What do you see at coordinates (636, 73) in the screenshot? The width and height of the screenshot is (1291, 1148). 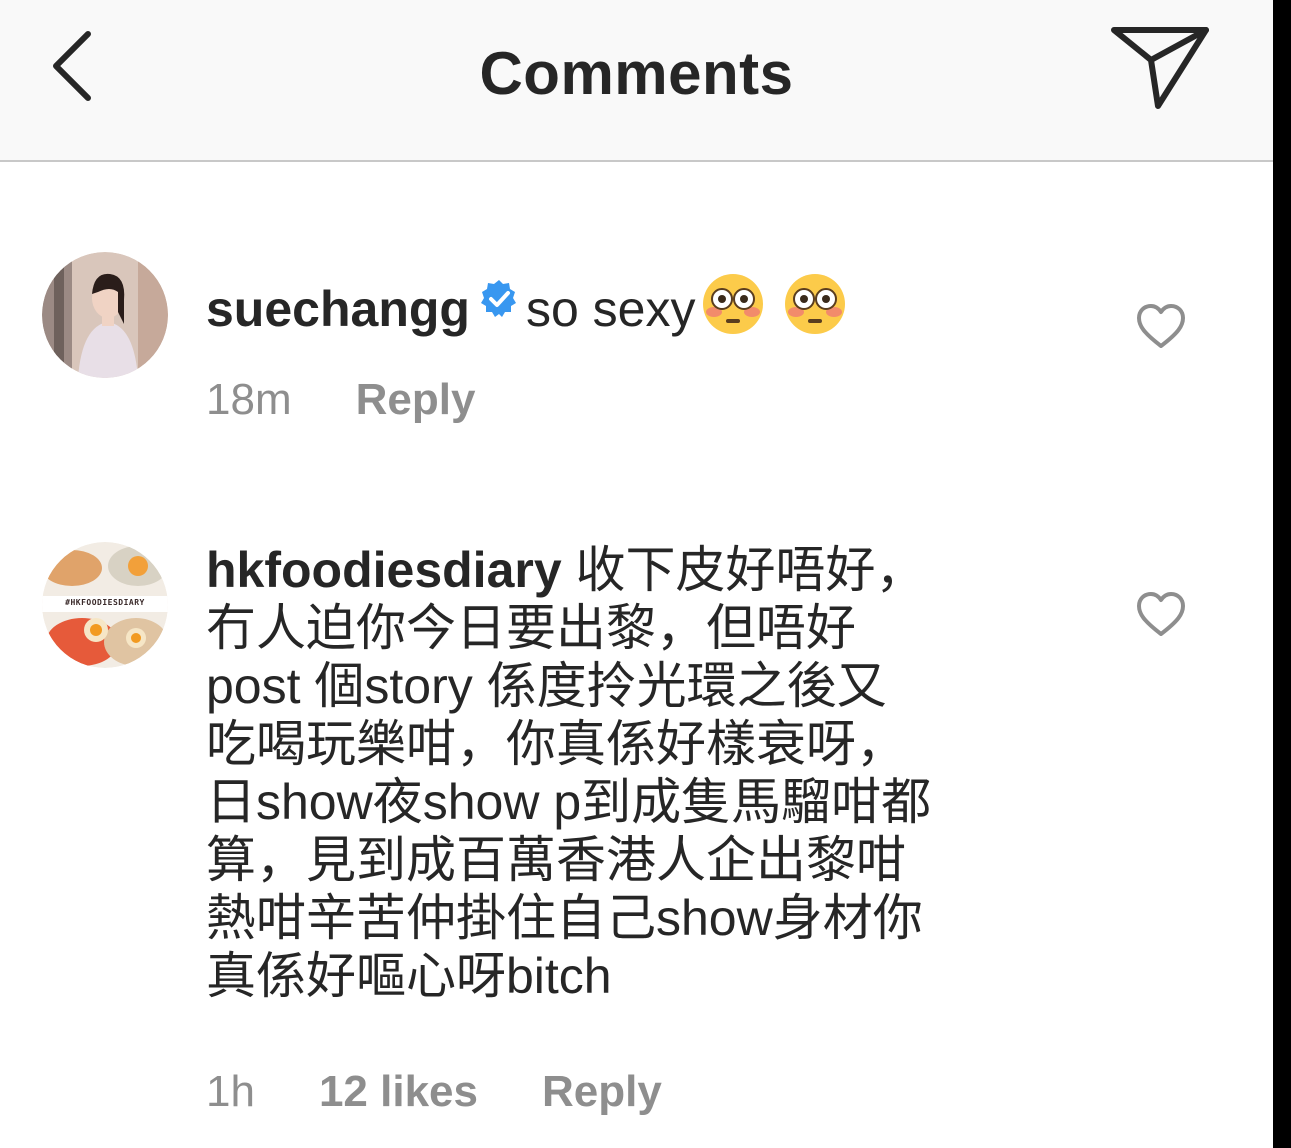 I see `page-title: Comments` at bounding box center [636, 73].